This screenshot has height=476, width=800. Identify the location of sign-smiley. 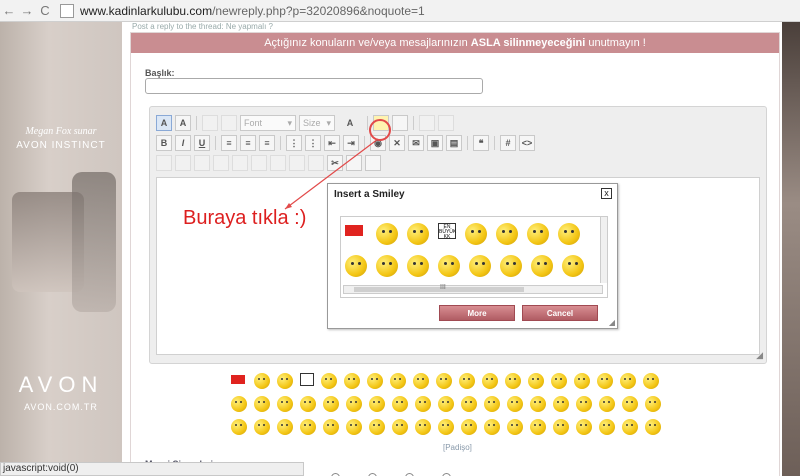
(307, 379).